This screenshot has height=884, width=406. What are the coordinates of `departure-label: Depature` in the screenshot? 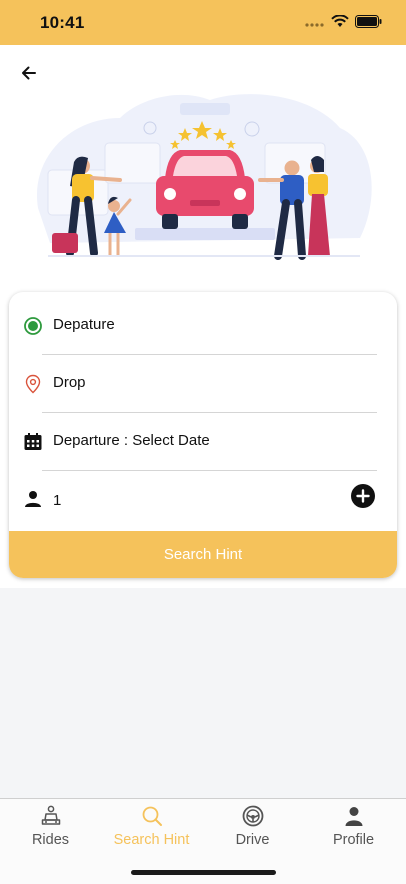 It's located at (84, 324).